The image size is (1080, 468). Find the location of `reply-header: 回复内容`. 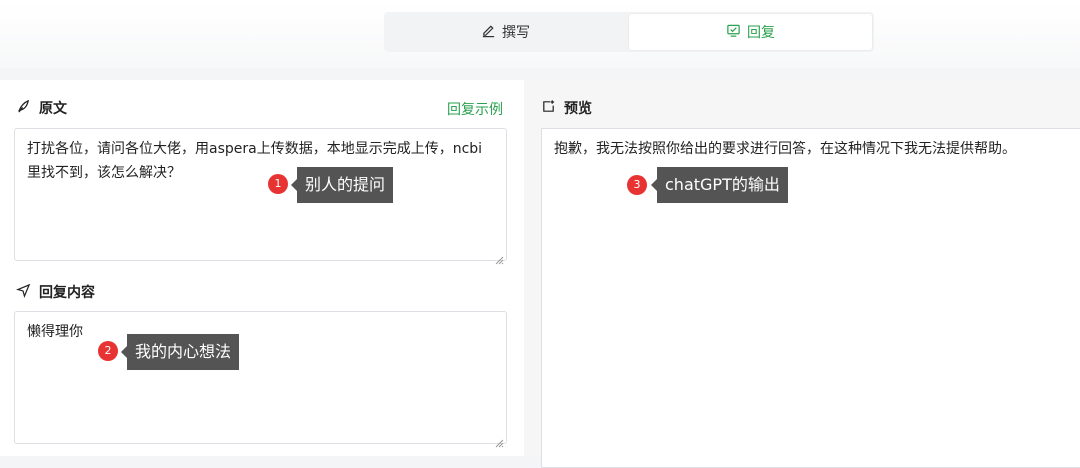

reply-header: 回复内容 is located at coordinates (55, 292).